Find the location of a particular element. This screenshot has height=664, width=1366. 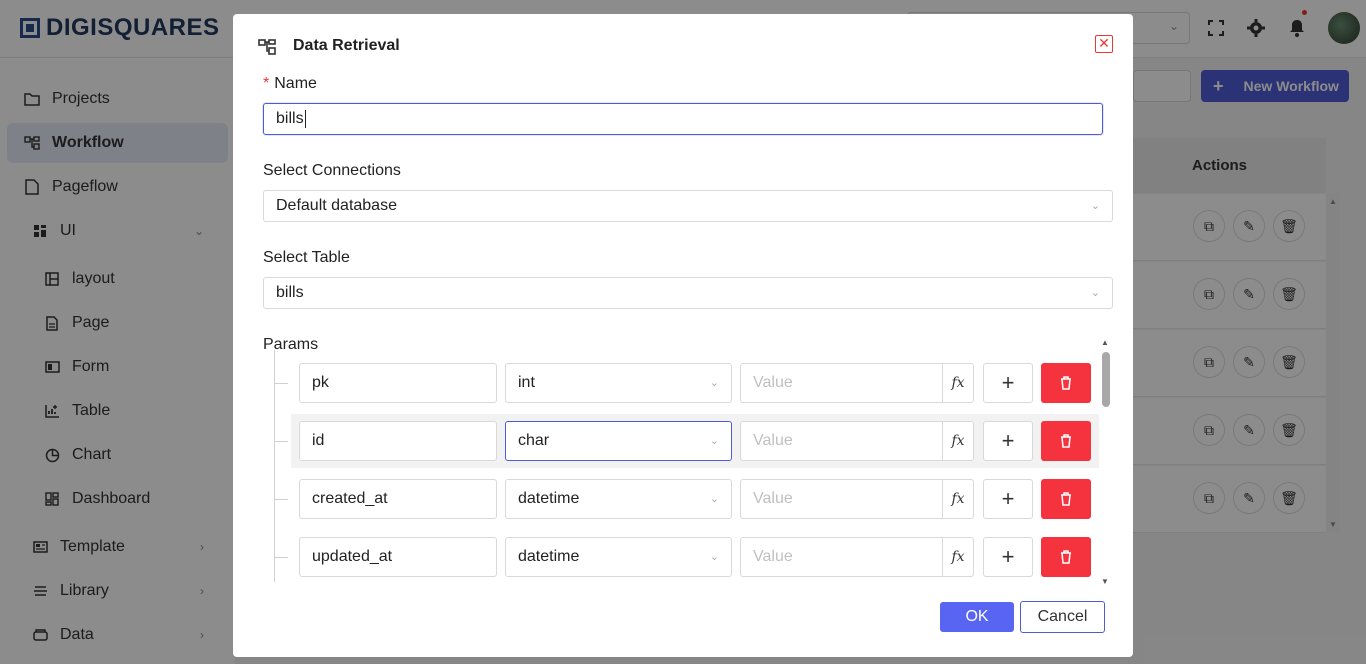

param-name-input: created_at is located at coordinates (398, 499).